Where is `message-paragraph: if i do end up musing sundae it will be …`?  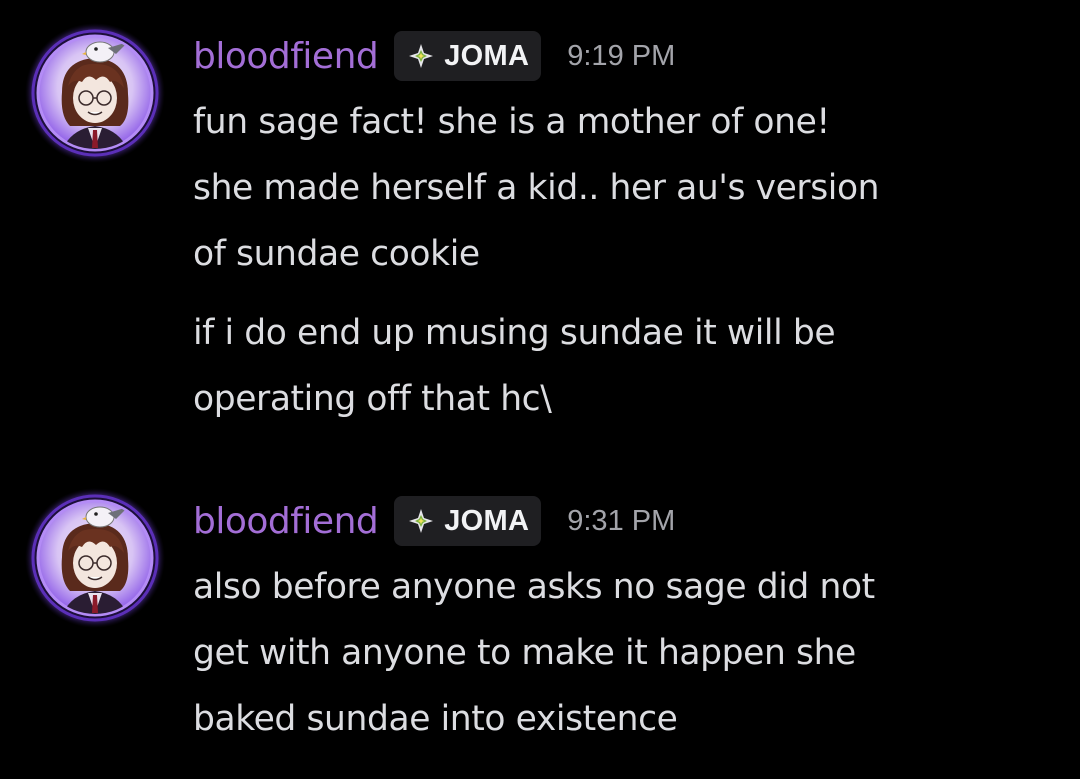 message-paragraph: if i do end up musing sundae it will be … is located at coordinates (623, 366).